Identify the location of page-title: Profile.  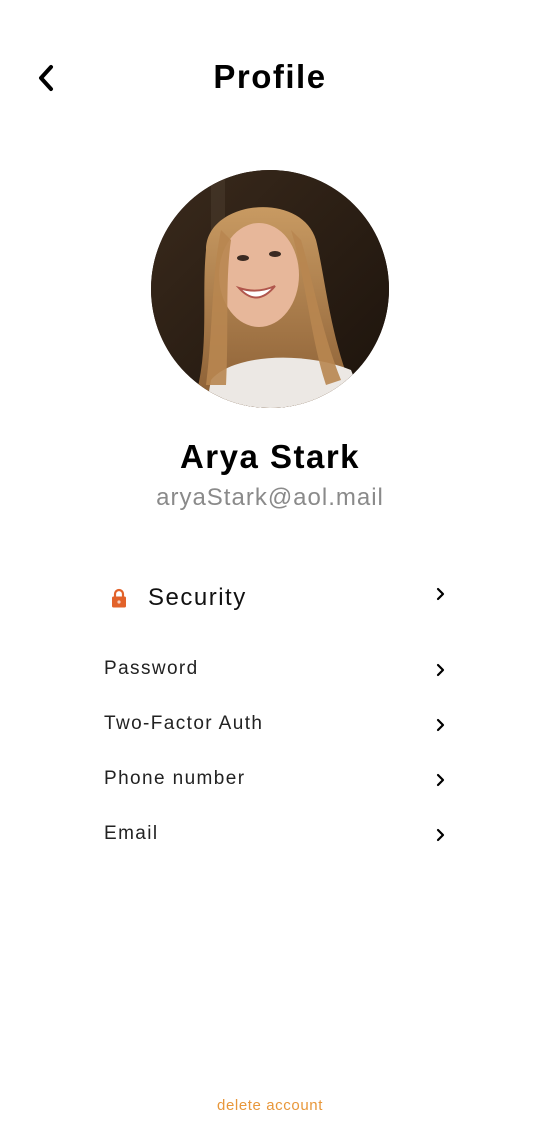
(270, 76).